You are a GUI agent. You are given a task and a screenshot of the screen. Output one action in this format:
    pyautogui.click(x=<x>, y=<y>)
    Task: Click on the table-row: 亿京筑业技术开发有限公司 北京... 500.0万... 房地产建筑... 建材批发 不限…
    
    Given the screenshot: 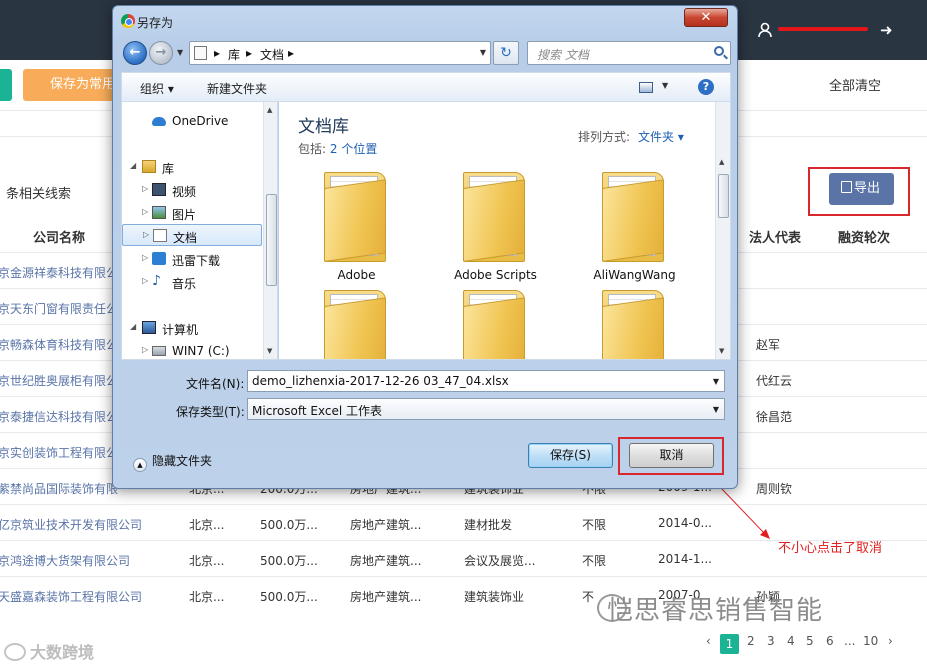 What is the action you would take?
    pyautogui.click(x=463, y=522)
    